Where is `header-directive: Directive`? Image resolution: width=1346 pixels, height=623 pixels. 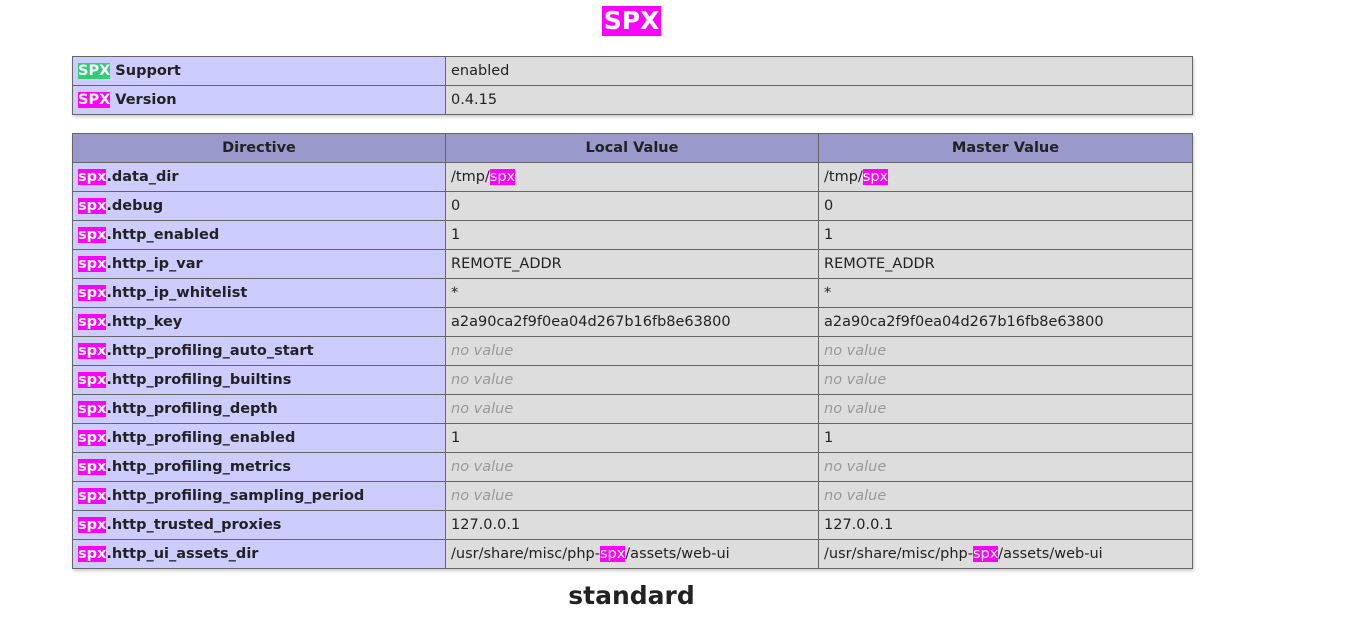 header-directive: Directive is located at coordinates (259, 148).